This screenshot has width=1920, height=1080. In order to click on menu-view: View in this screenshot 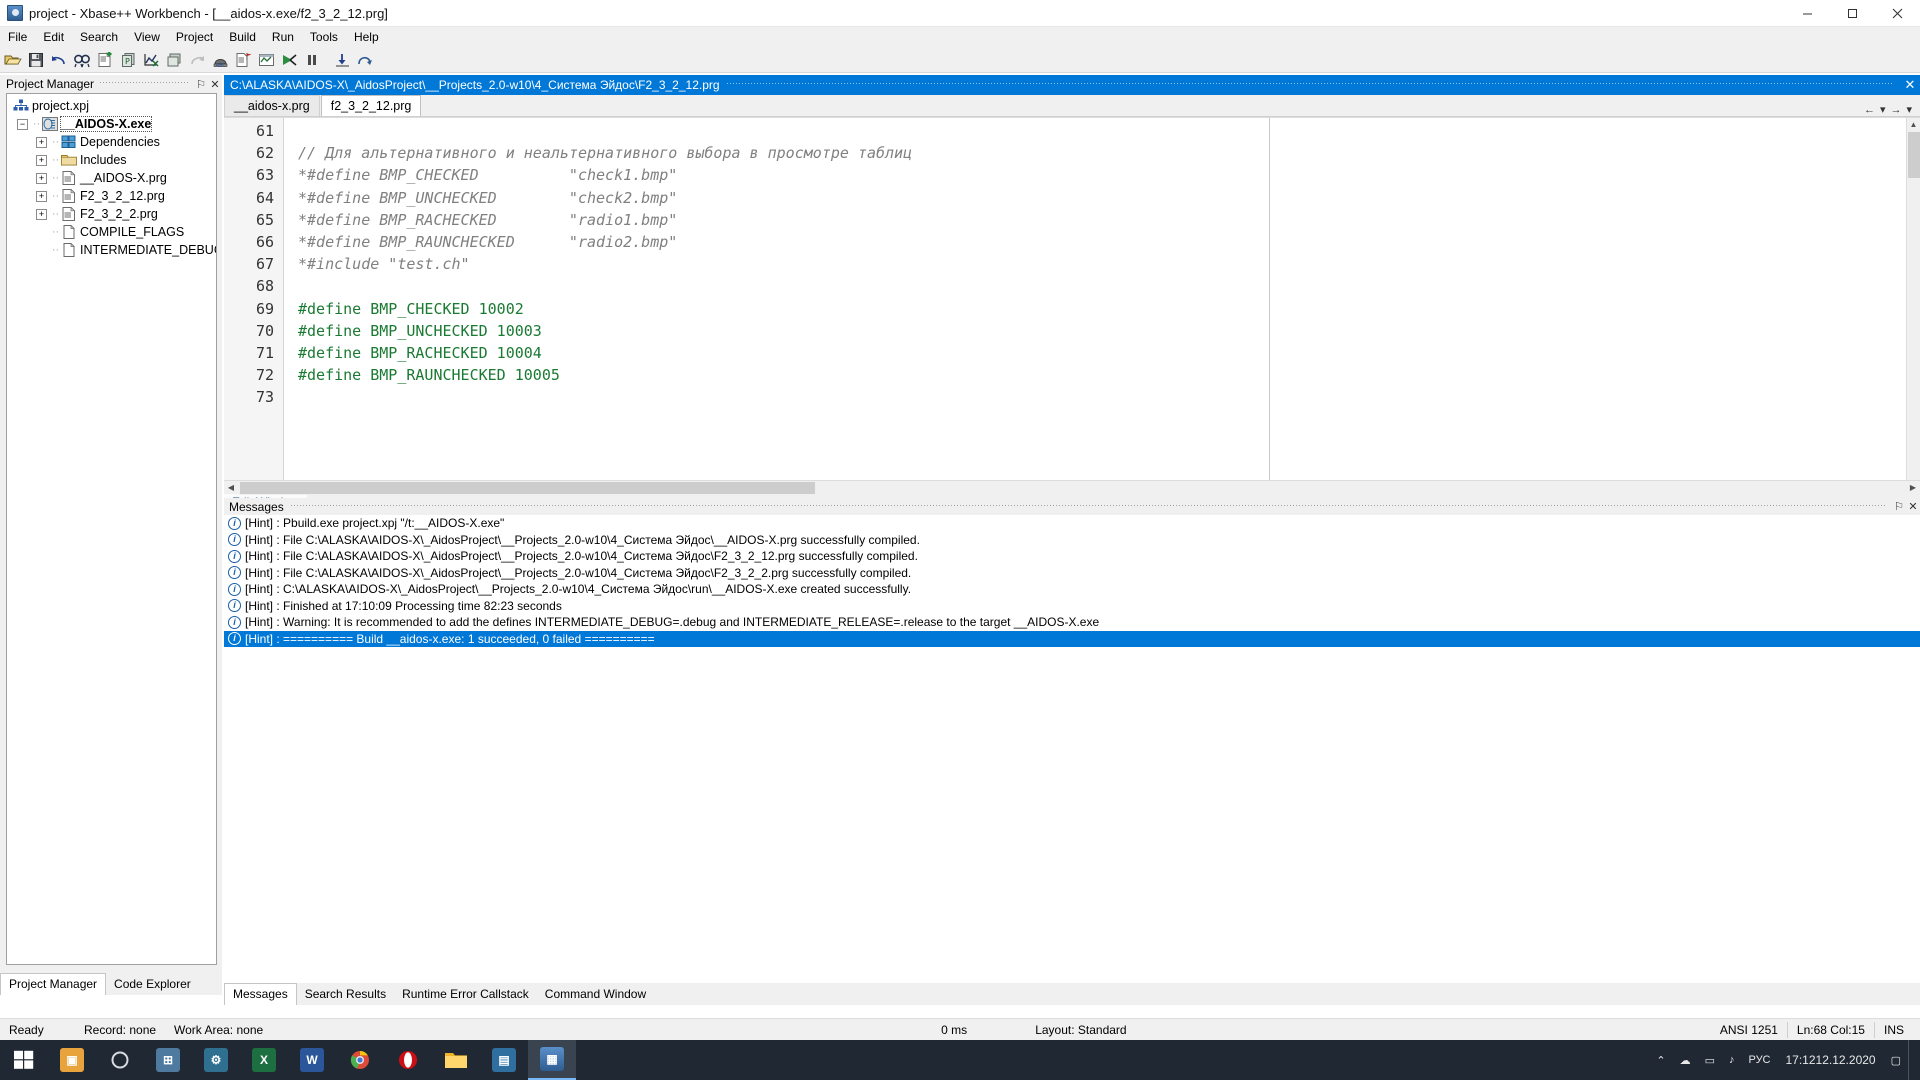, I will do `click(147, 37)`.